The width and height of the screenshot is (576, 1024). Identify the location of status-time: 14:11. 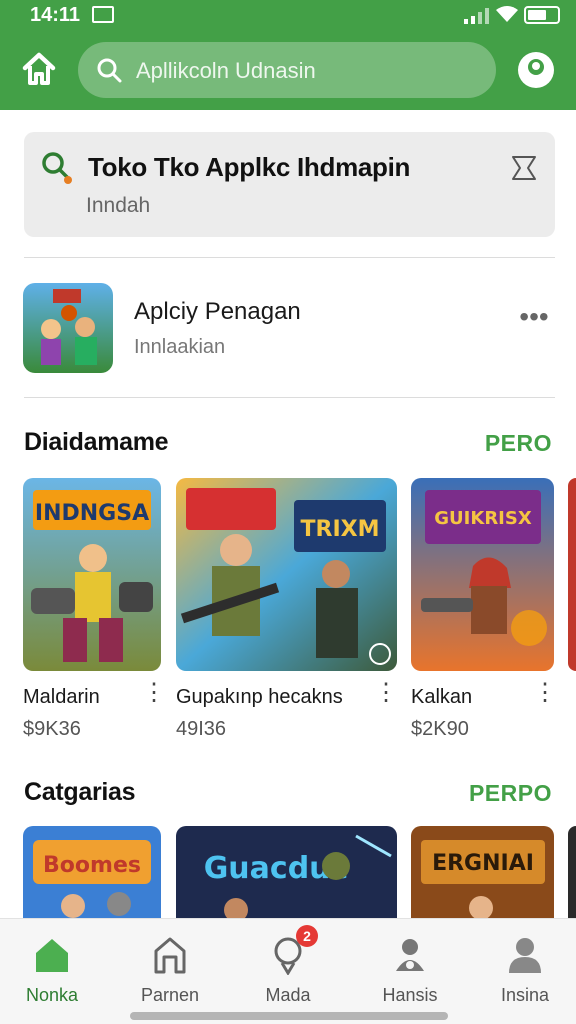
(55, 15).